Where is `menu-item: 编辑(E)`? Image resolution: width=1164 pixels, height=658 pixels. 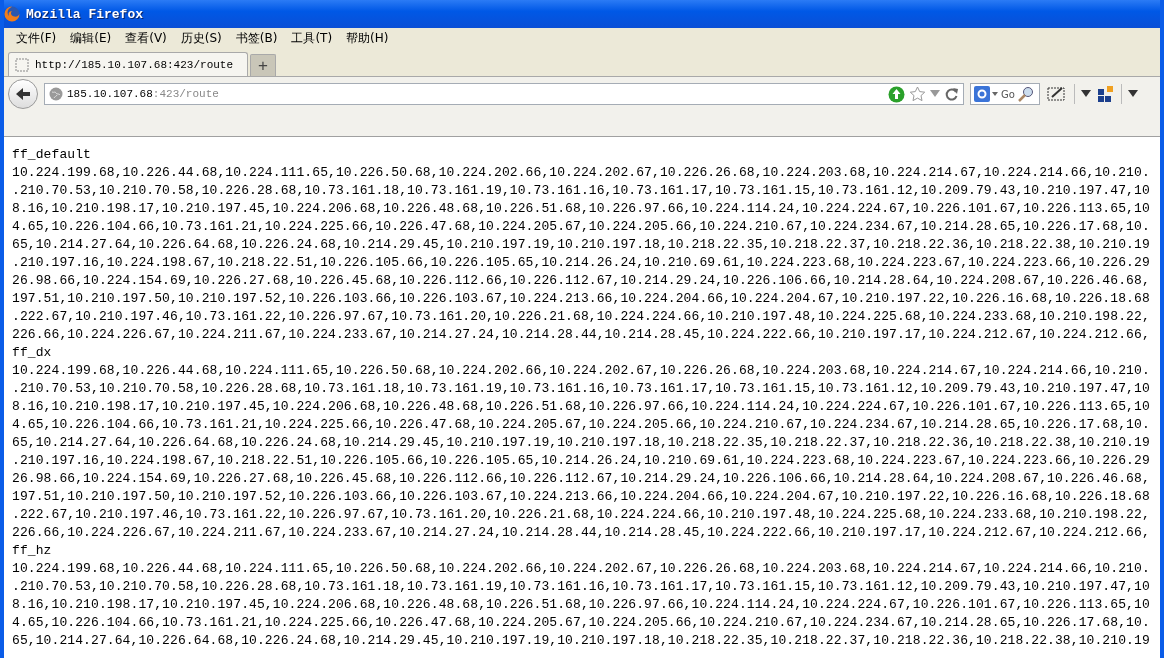 menu-item: 编辑(E) is located at coordinates (92, 38).